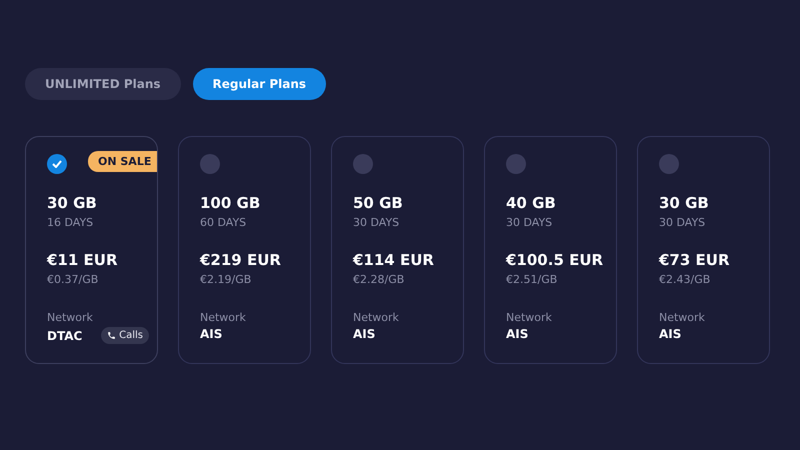 This screenshot has width=800, height=450. Describe the element at coordinates (703, 250) in the screenshot. I see `plan-card: 30 GB 30 DAYS €73 EUR €2.43/GB Network AIS` at that location.